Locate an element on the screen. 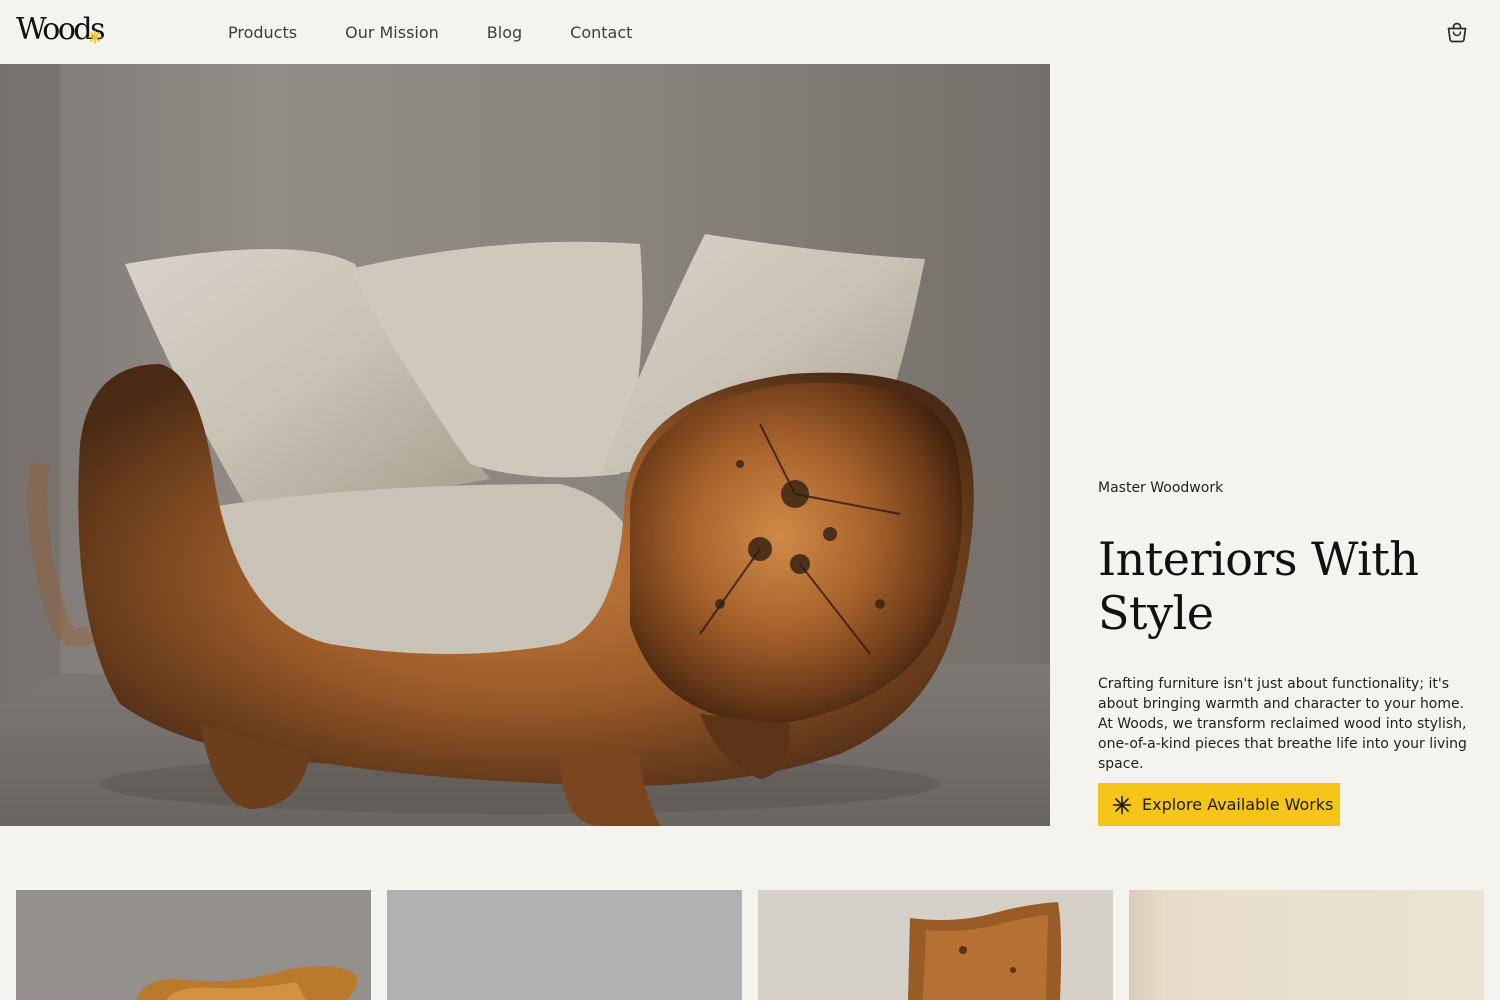 The image size is (1500, 1000). asterisk-icon is located at coordinates (1122, 804).